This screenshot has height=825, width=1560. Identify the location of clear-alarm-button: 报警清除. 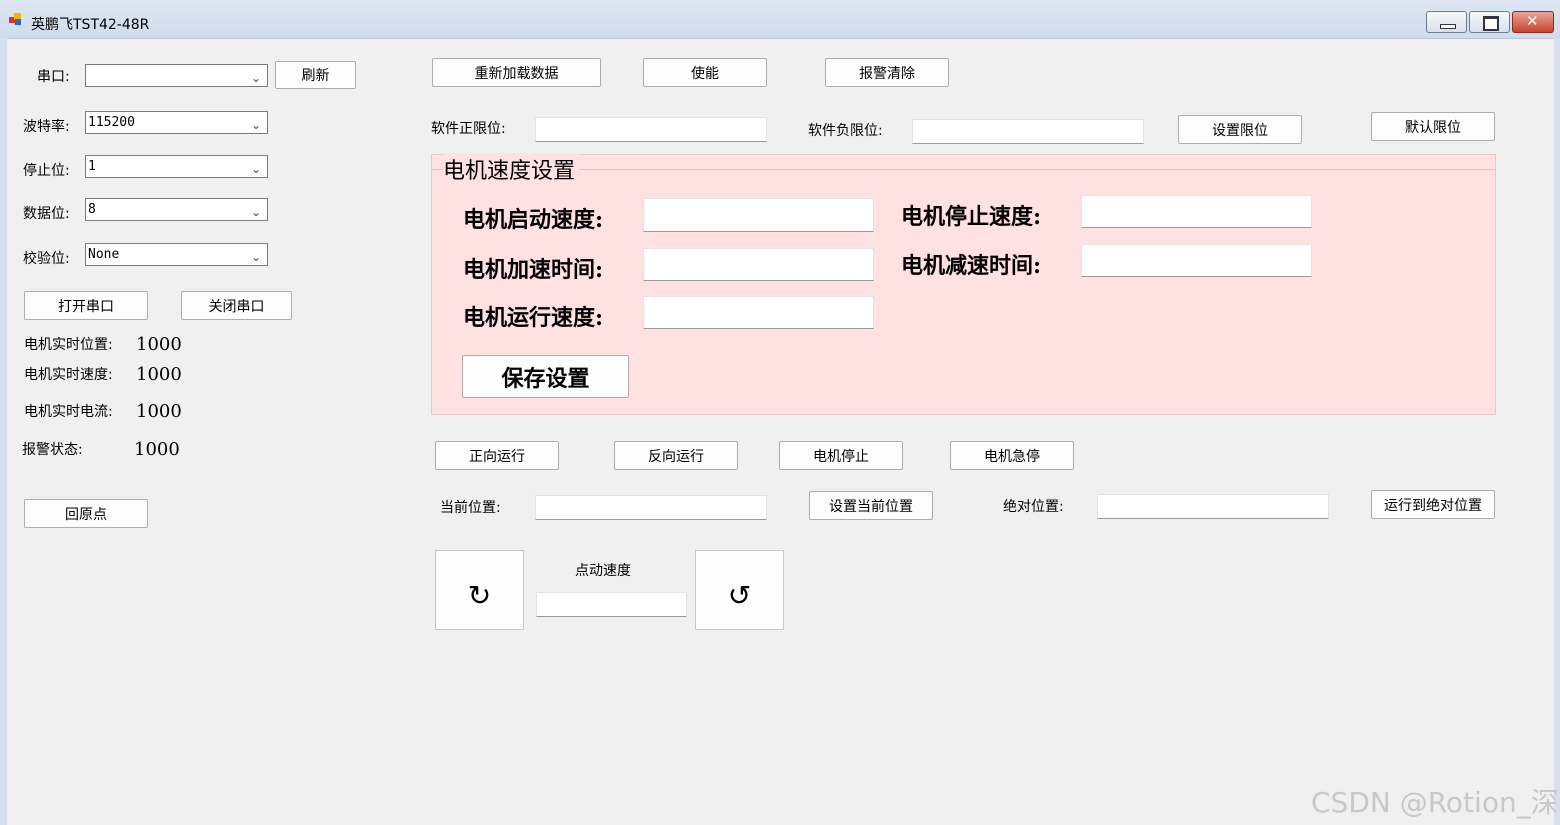
(887, 72).